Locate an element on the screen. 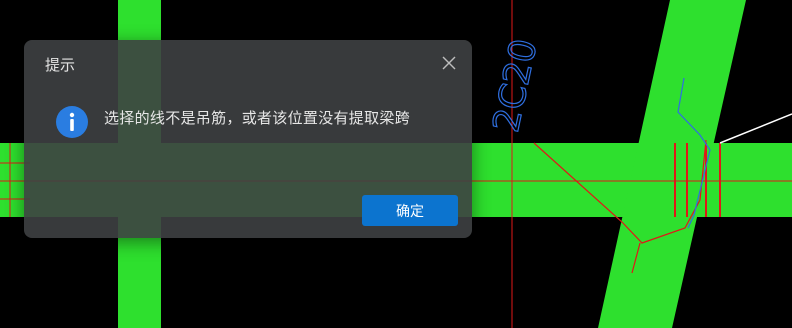  white-leader-line is located at coordinates (755, 128).